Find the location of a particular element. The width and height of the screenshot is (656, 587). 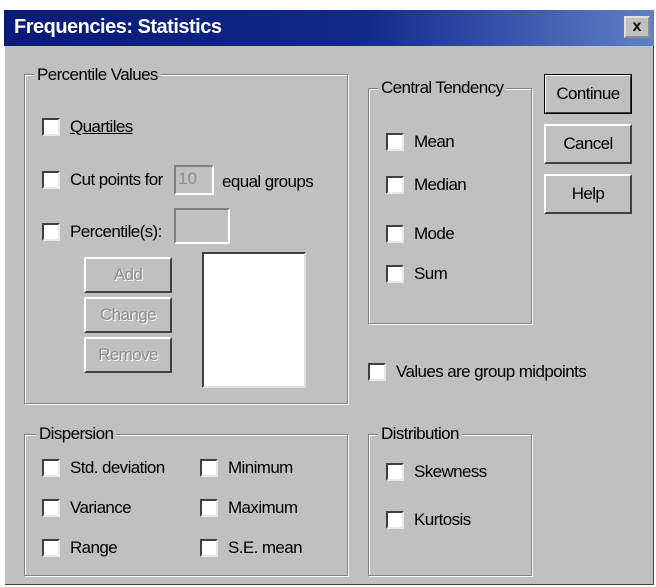

percentiles-label: Percentile(s): is located at coordinates (116, 231).